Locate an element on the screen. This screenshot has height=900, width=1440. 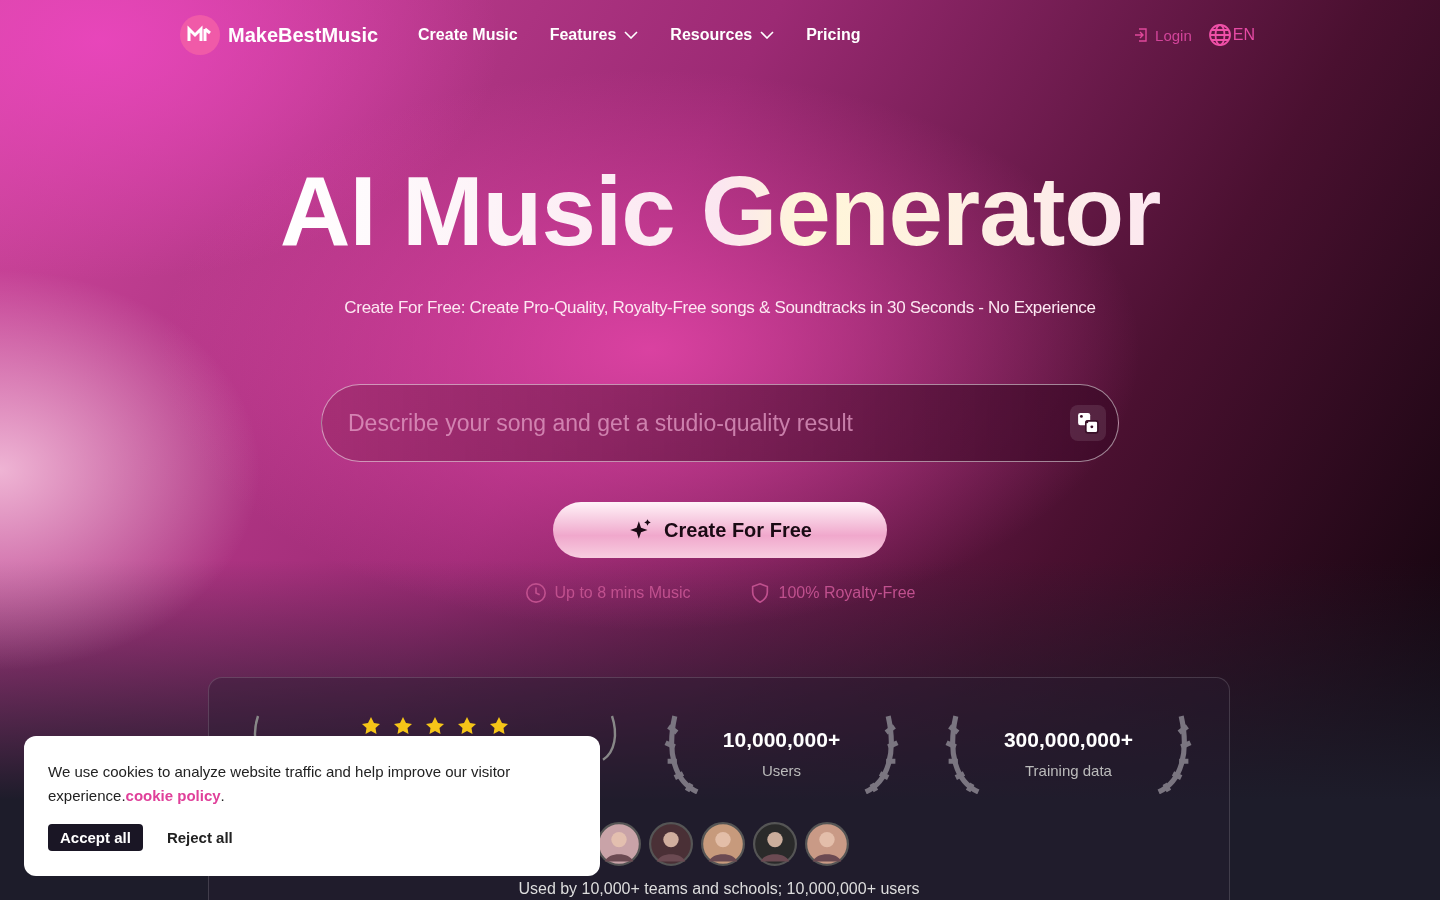
feature-label: Up to 8 mins Music is located at coordinates (622, 593).